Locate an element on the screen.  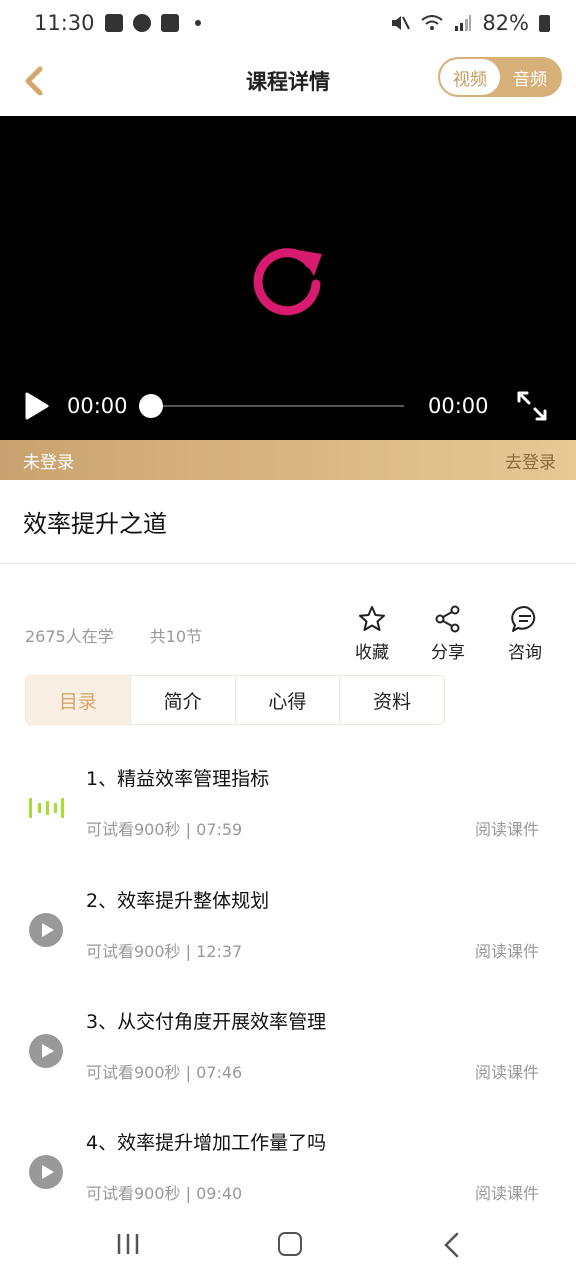
system-nav-bar is located at coordinates (288, 1245).